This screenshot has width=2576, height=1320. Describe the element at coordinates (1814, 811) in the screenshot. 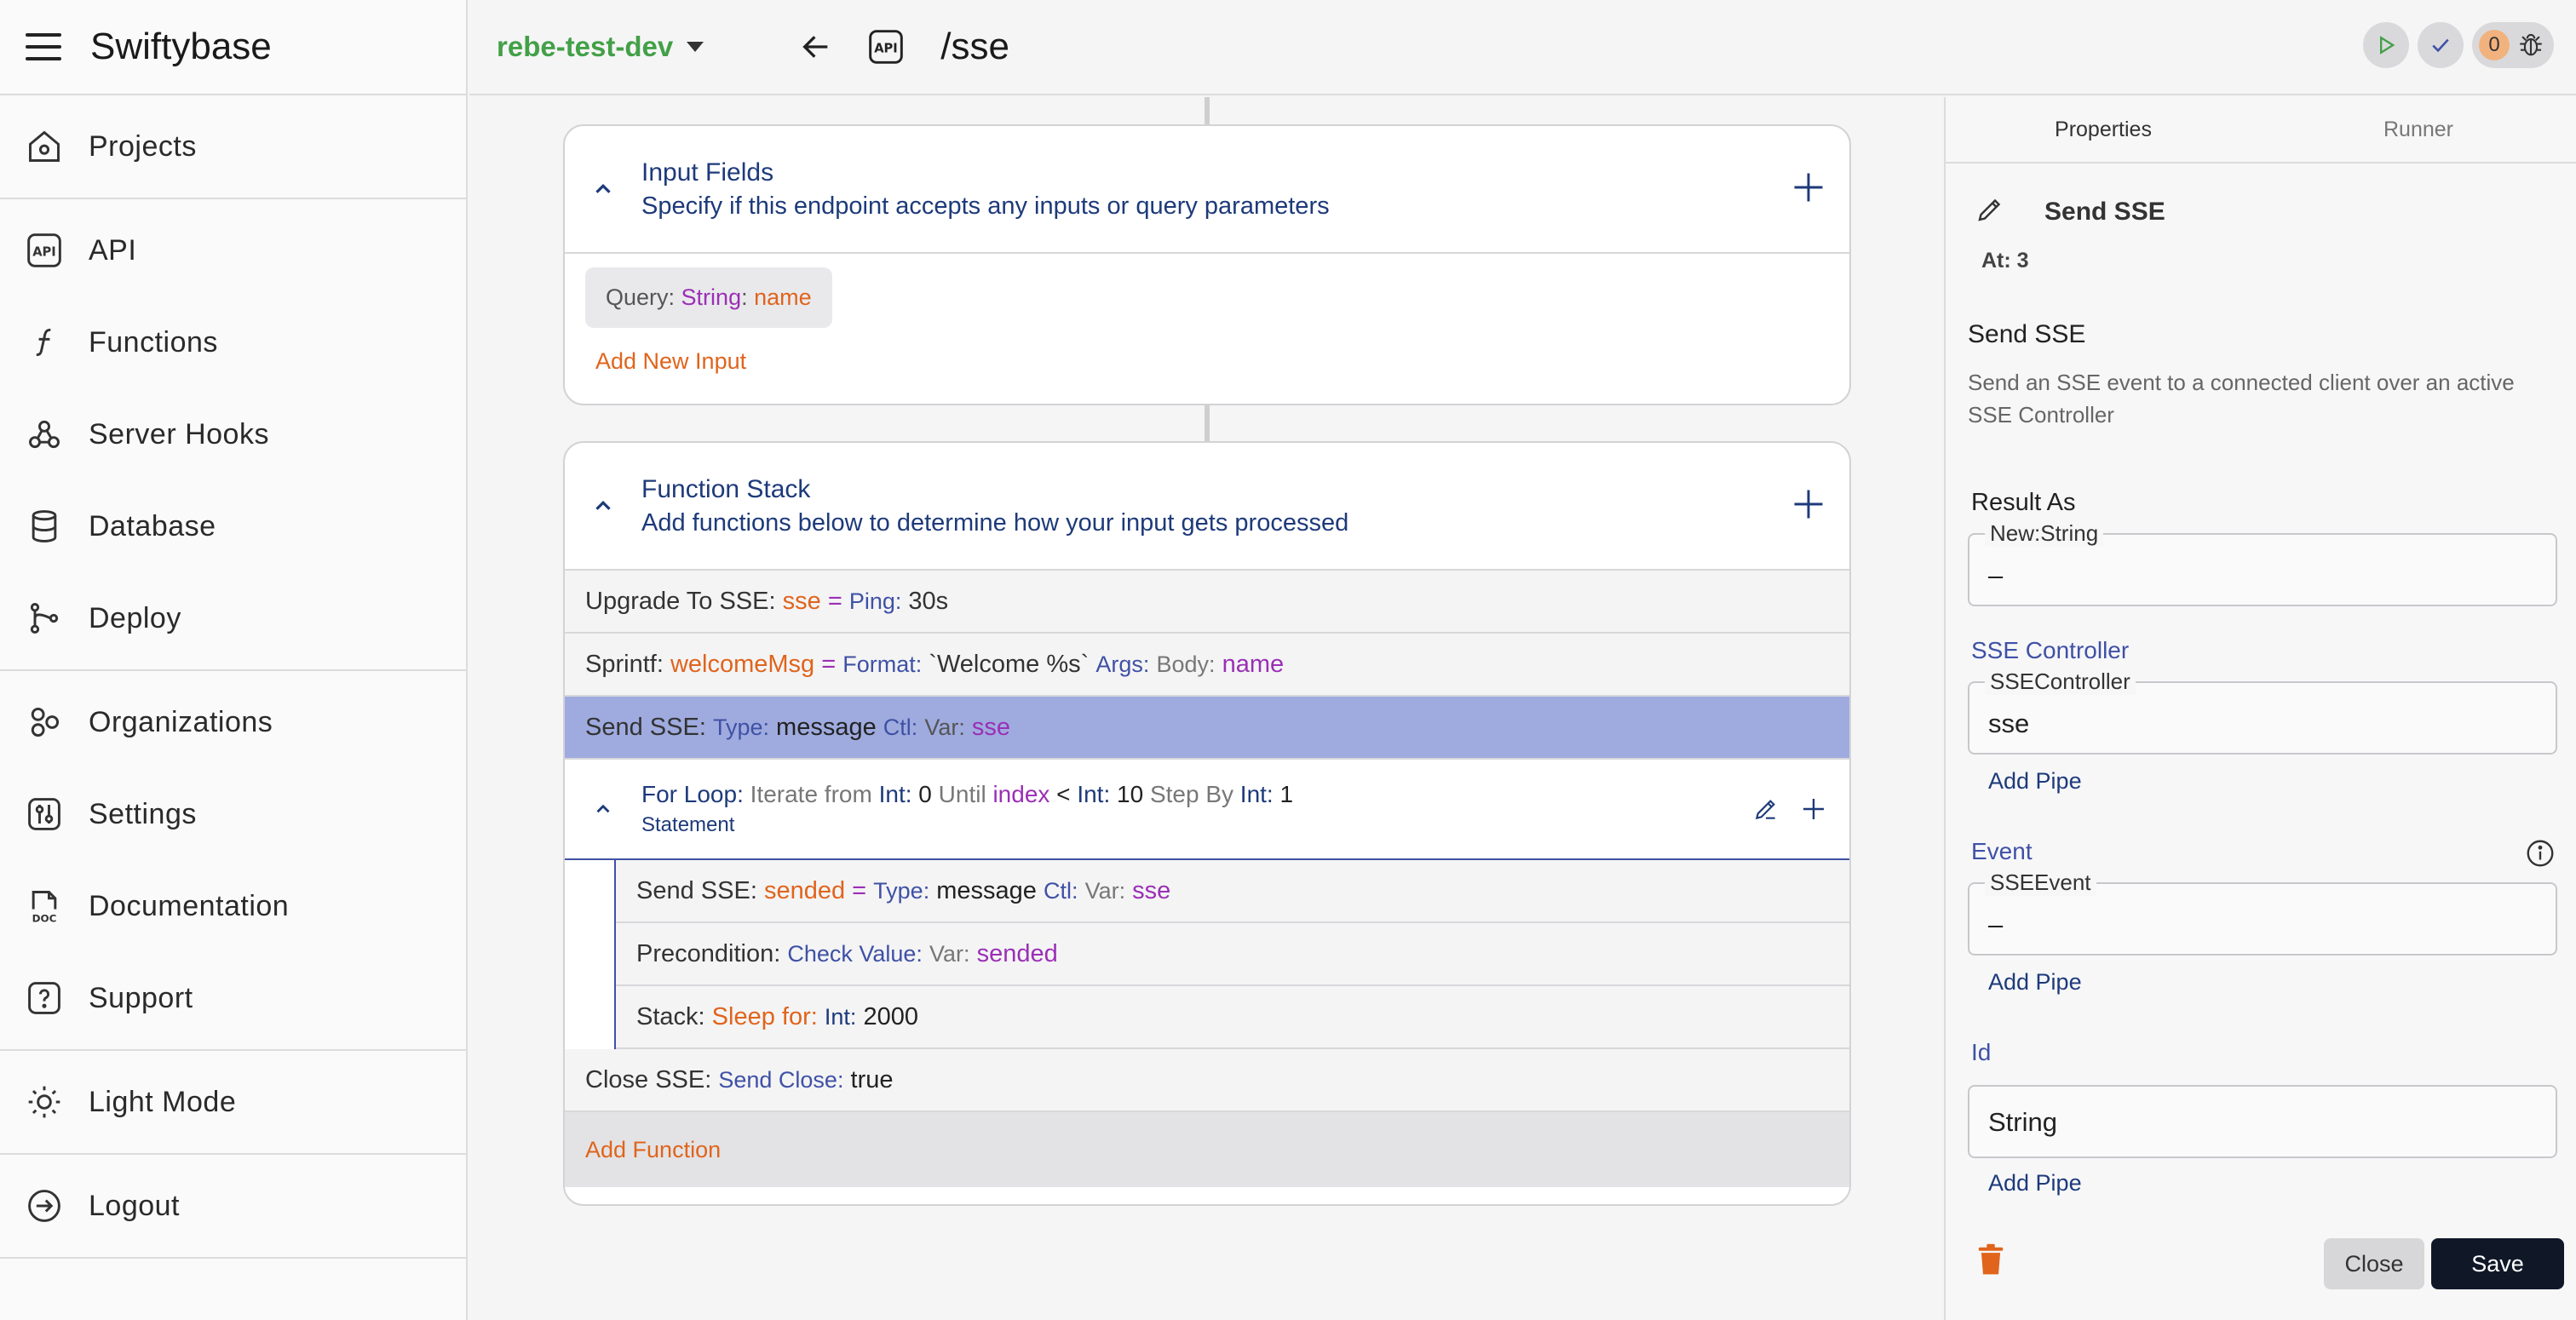

I see `add-child-plus-icon` at that location.